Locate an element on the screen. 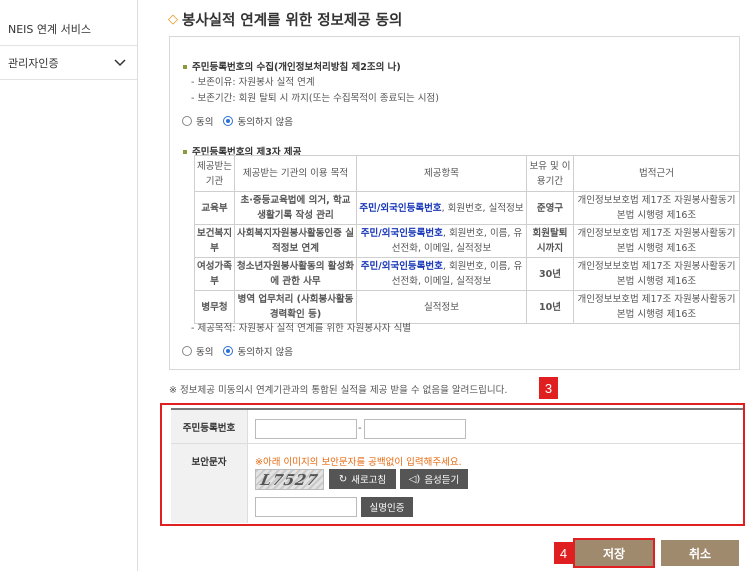 This screenshot has width=749, height=571. collection-consent-radios: 동의 동의하지 않음 is located at coordinates (242, 121).